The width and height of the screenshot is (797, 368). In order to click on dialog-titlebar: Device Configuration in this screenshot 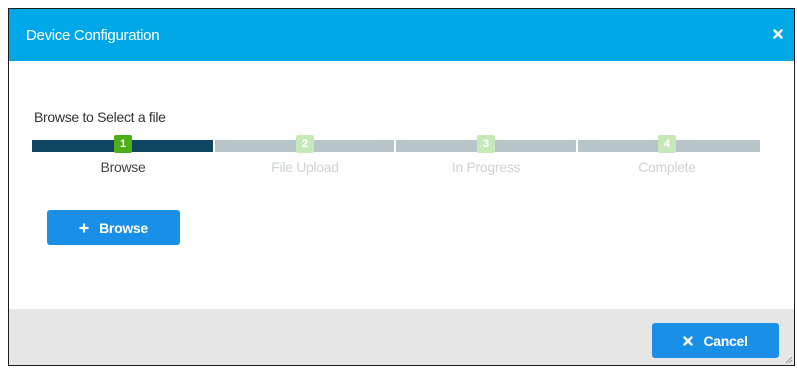, I will do `click(401, 35)`.